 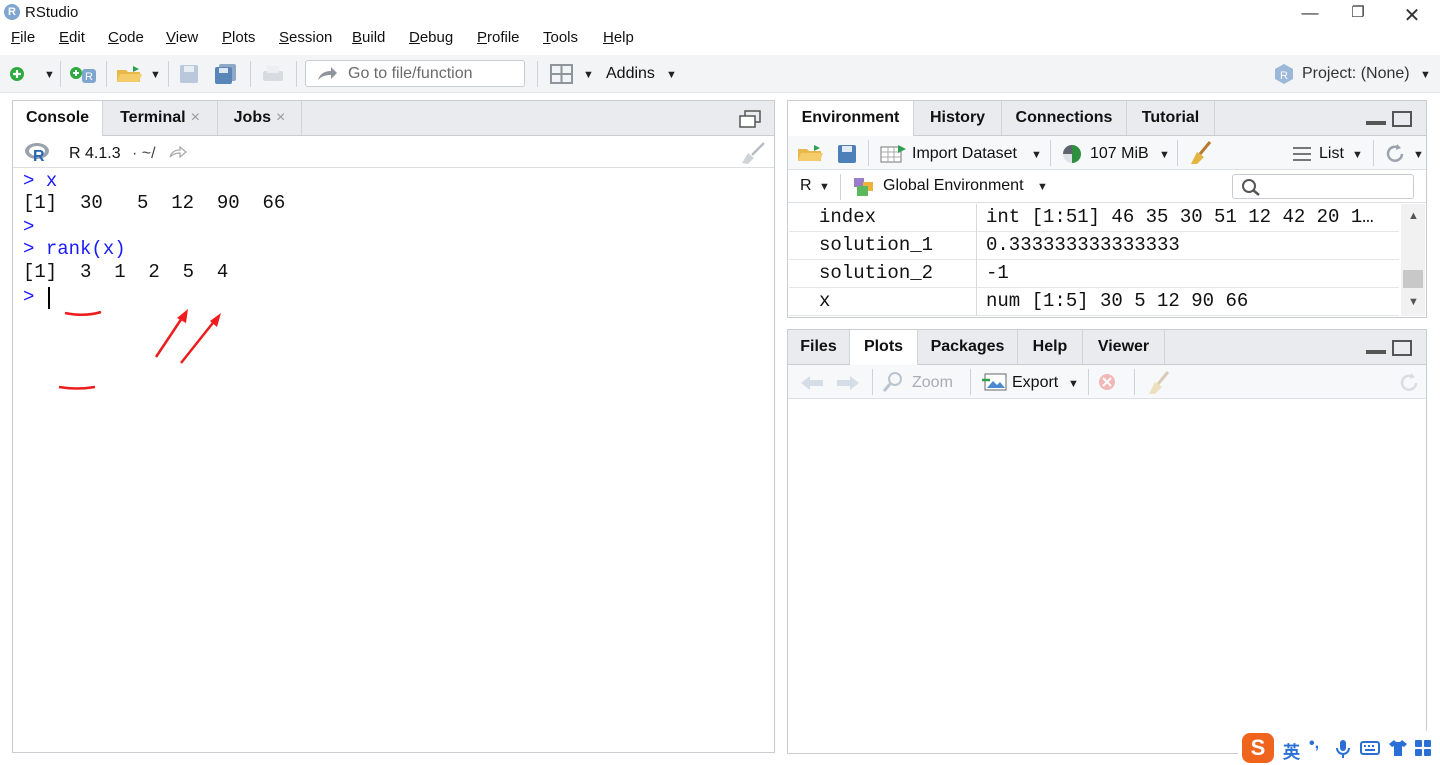 What do you see at coordinates (630, 74) in the screenshot?
I see `addins-button: Addins` at bounding box center [630, 74].